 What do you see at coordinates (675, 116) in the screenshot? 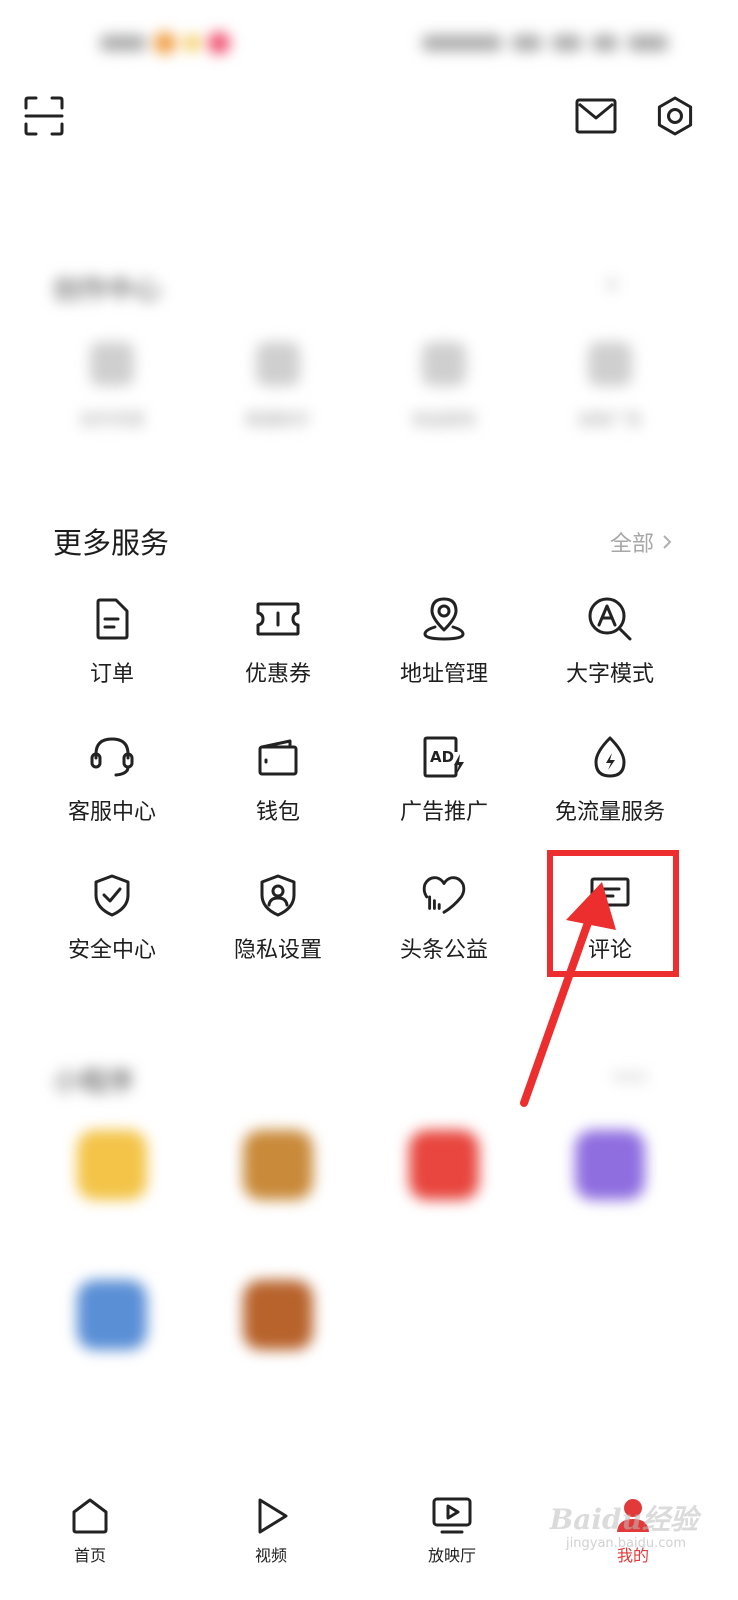
I see `gear-icon` at bounding box center [675, 116].